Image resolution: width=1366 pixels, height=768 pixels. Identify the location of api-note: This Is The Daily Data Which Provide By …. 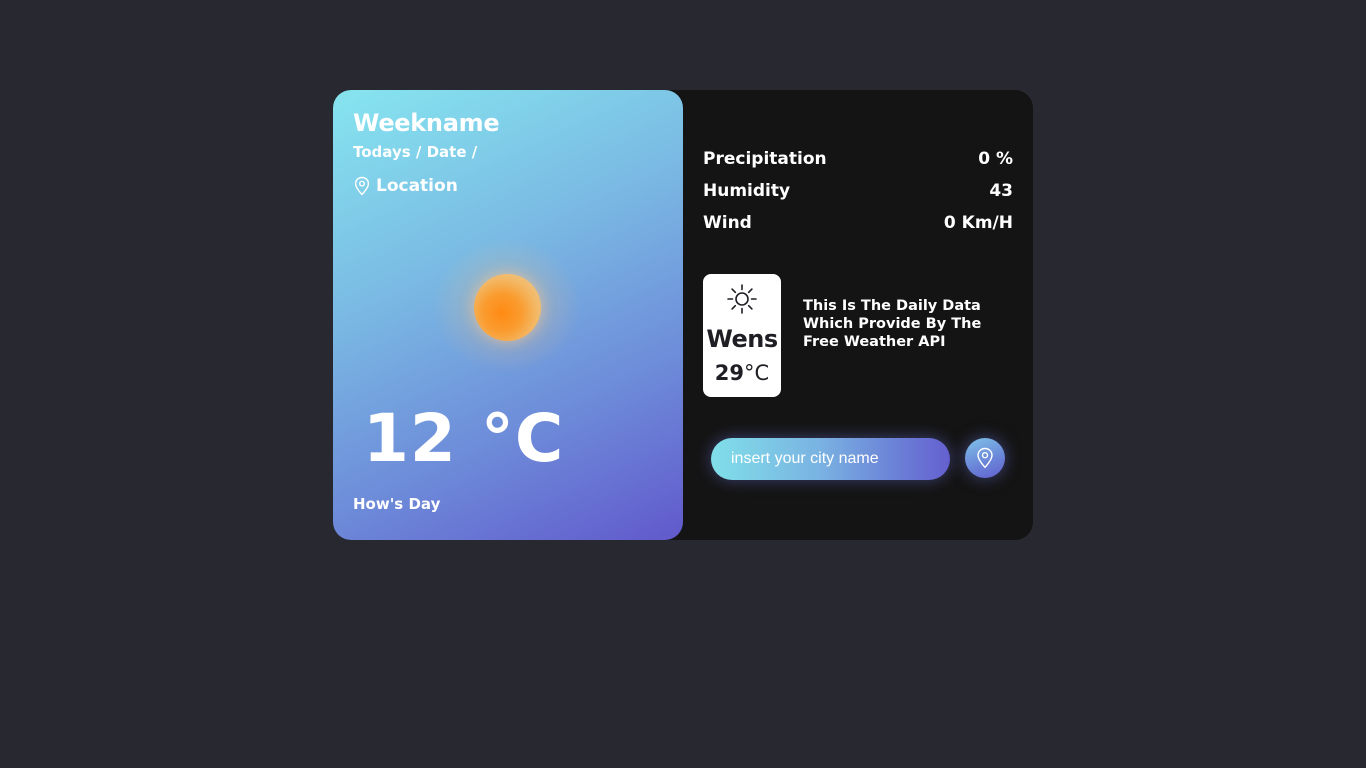
(892, 324).